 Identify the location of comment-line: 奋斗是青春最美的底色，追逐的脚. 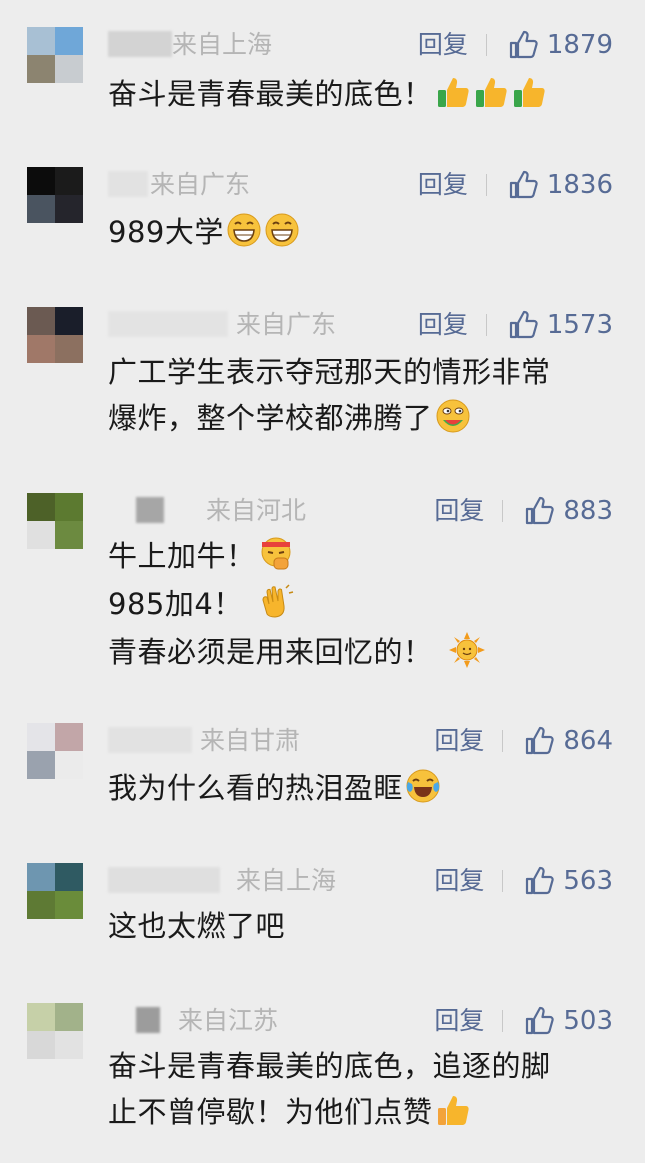
(329, 1066).